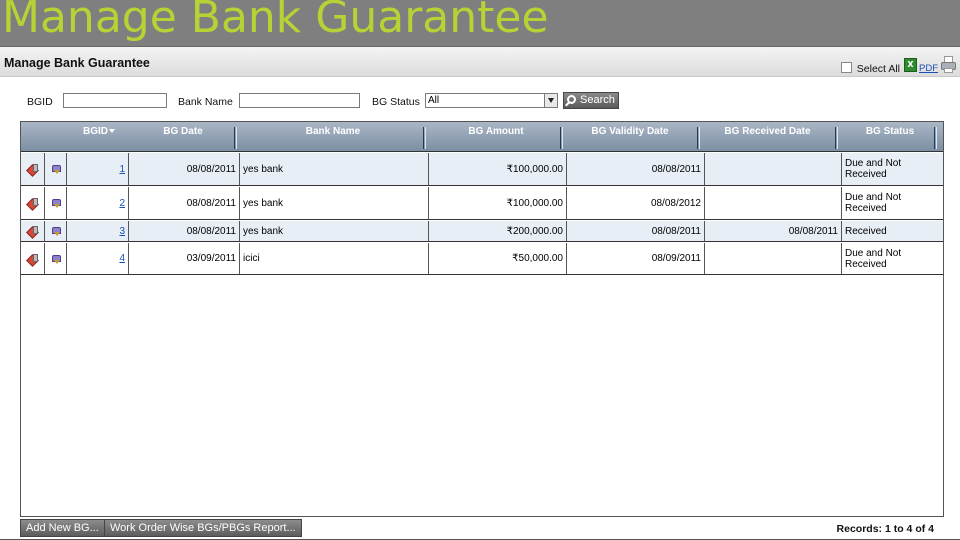 Image resolution: width=960 pixels, height=540 pixels. I want to click on select-all-checkbox, so click(846, 67).